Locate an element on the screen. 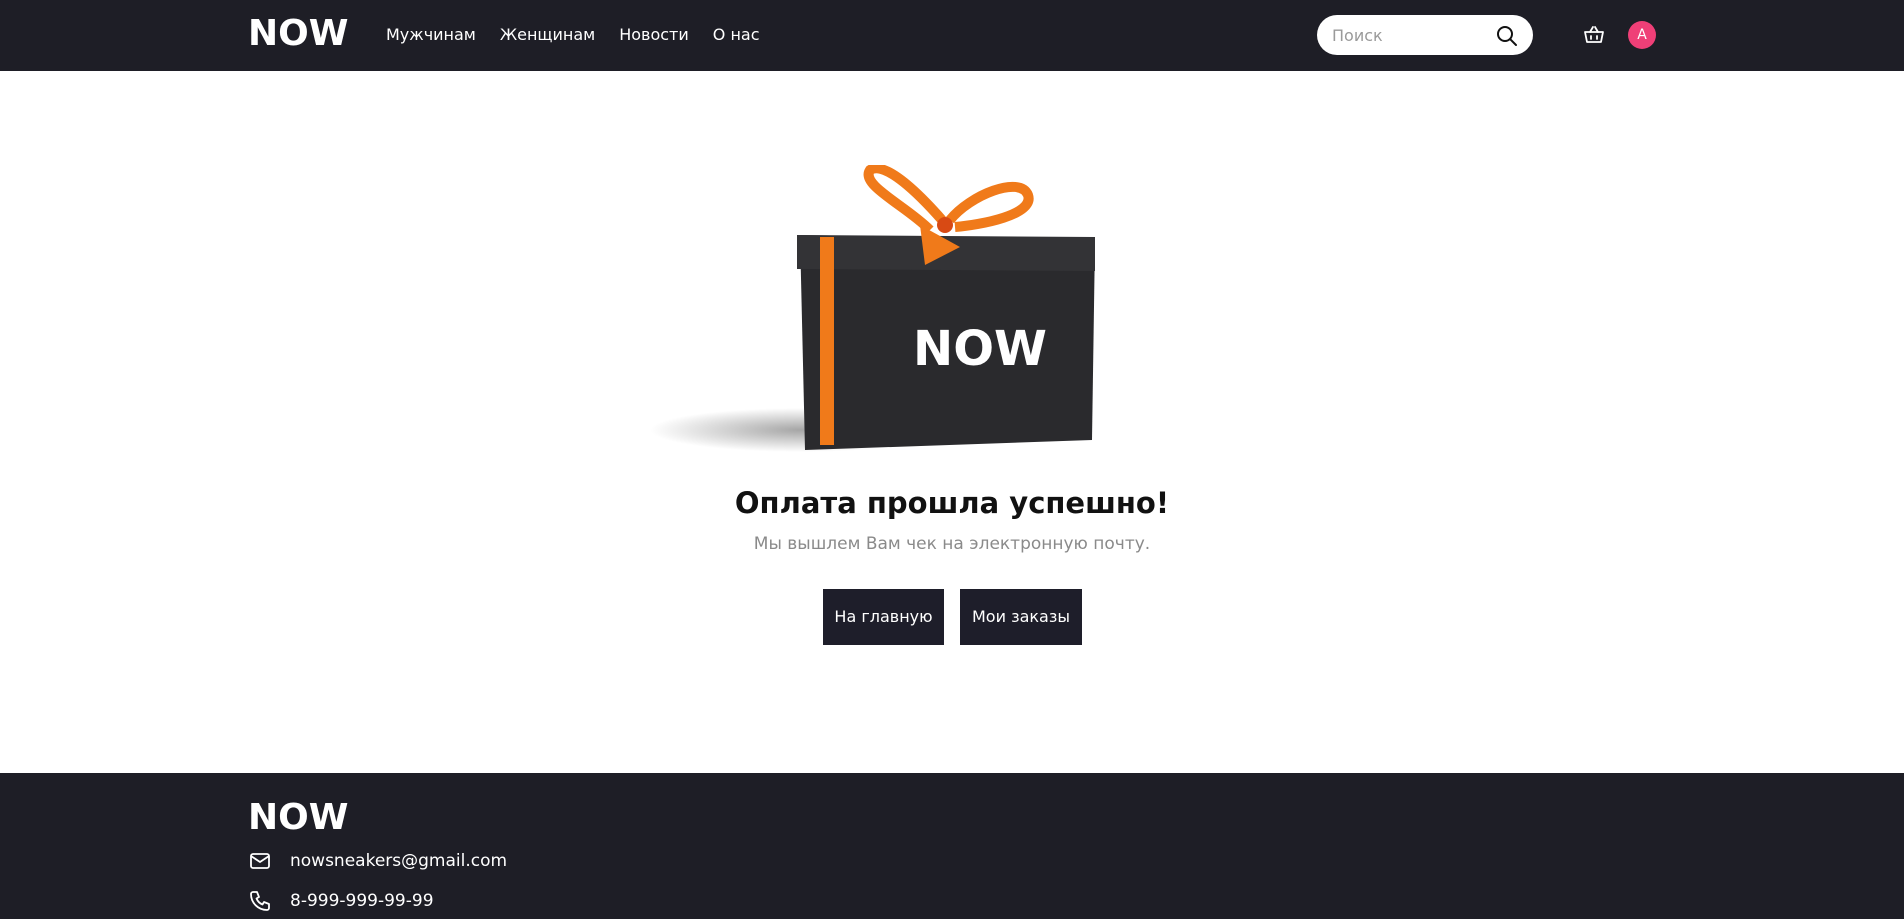 The height and width of the screenshot is (919, 1904). basket-icon is located at coordinates (1594, 35).